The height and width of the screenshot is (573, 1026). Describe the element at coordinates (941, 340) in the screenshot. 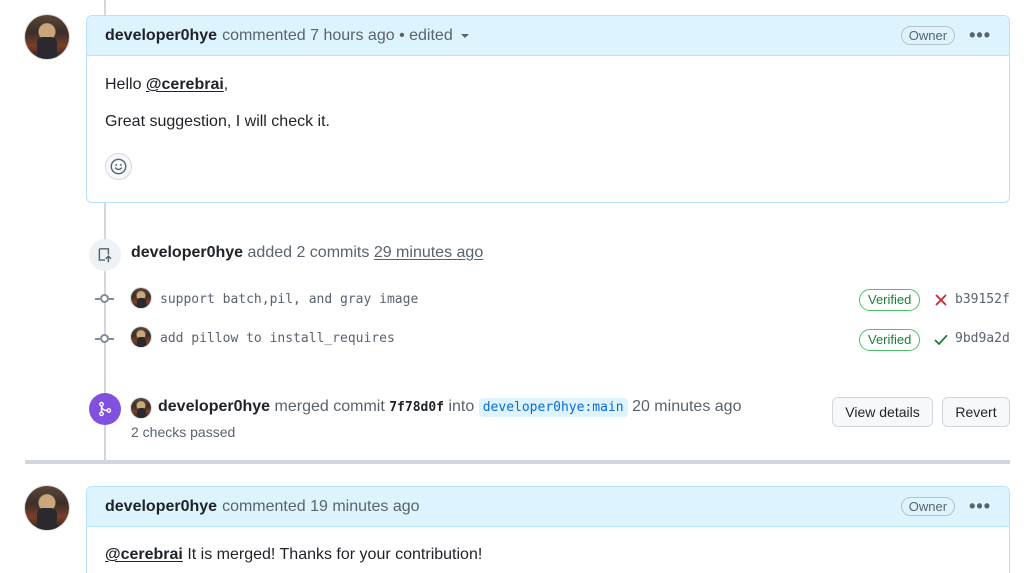

I see `check-icon` at that location.